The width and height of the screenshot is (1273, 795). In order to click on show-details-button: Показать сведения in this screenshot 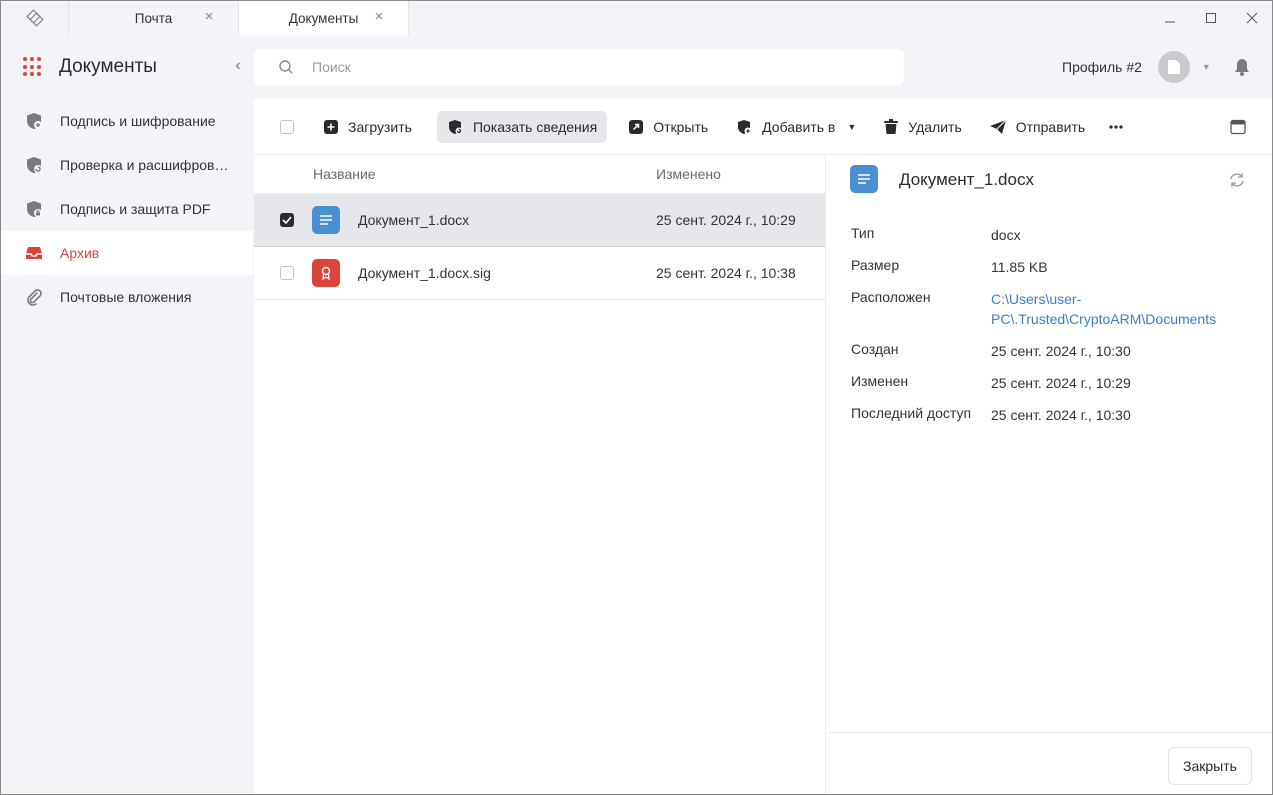, I will do `click(522, 126)`.